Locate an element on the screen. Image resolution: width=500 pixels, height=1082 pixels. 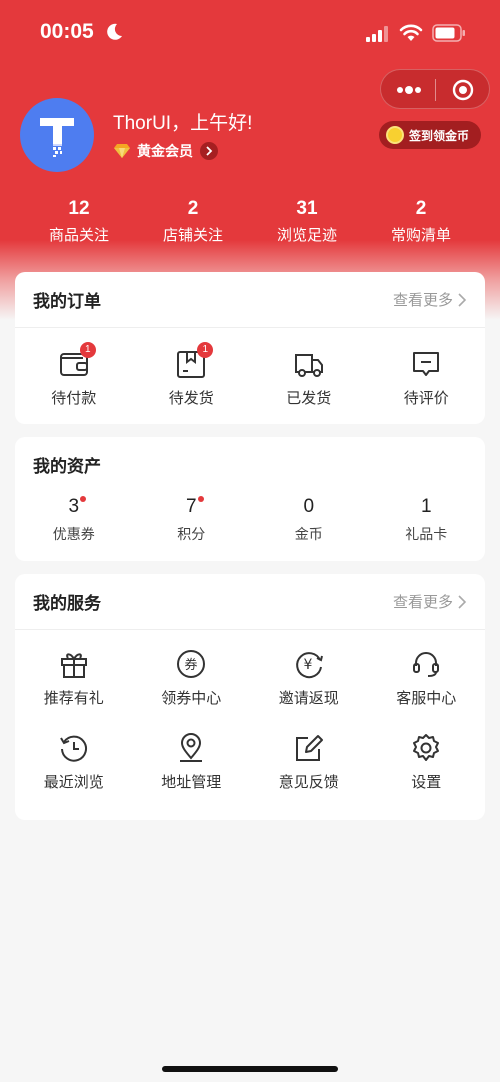
service-label: 最近浏览 is located at coordinates (73, 782).